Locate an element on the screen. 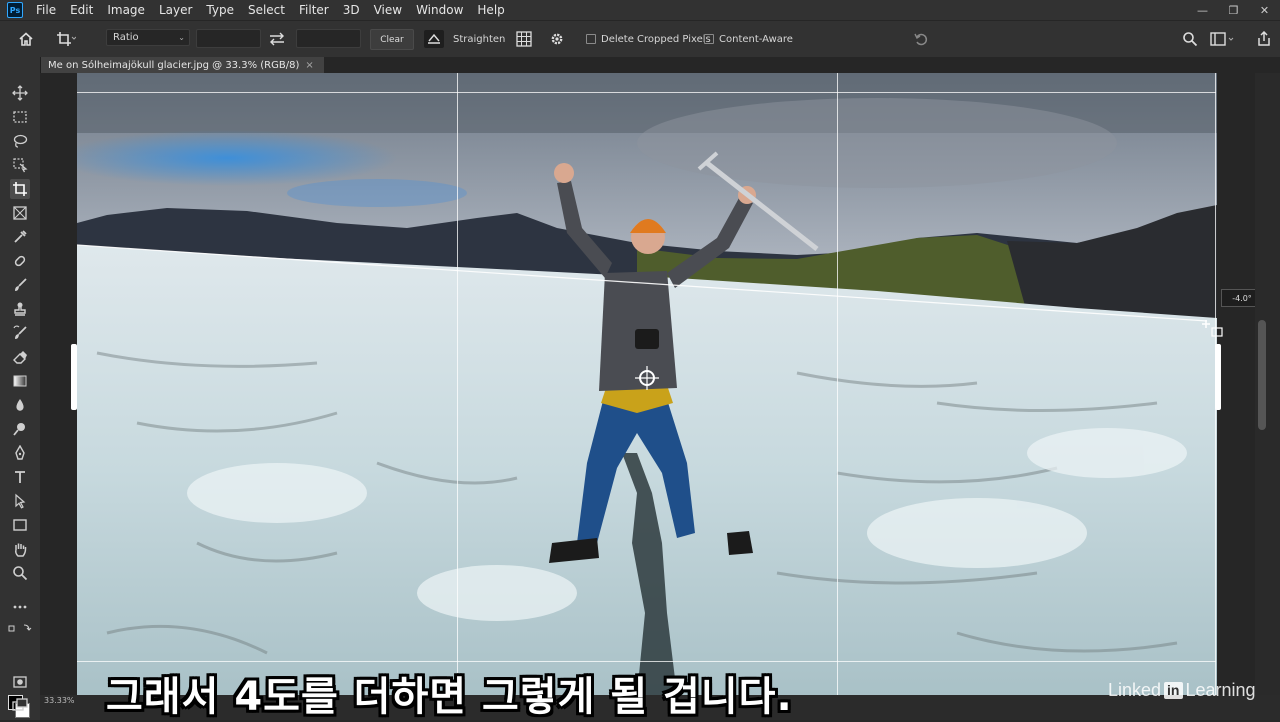 Image resolution: width=1280 pixels, height=722 pixels. zoom-tool-icon is located at coordinates (20, 573).